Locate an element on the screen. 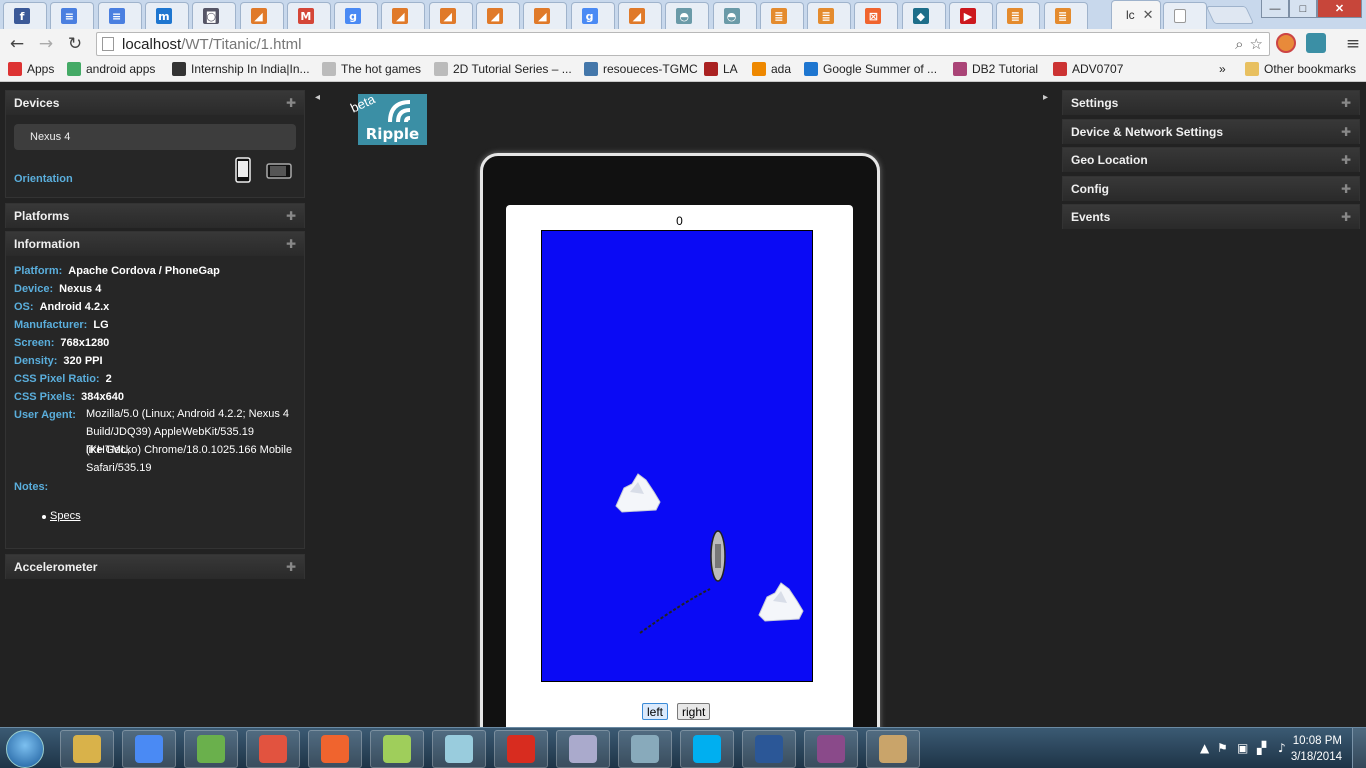  clock-time: 10:08 PM is located at coordinates (1317, 741).